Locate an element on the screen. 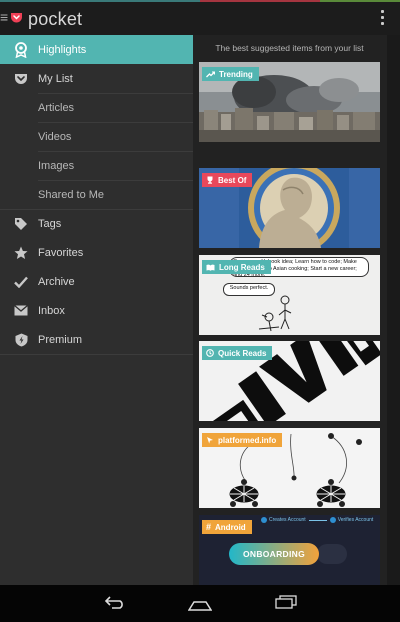  home-icon is located at coordinates (200, 607).